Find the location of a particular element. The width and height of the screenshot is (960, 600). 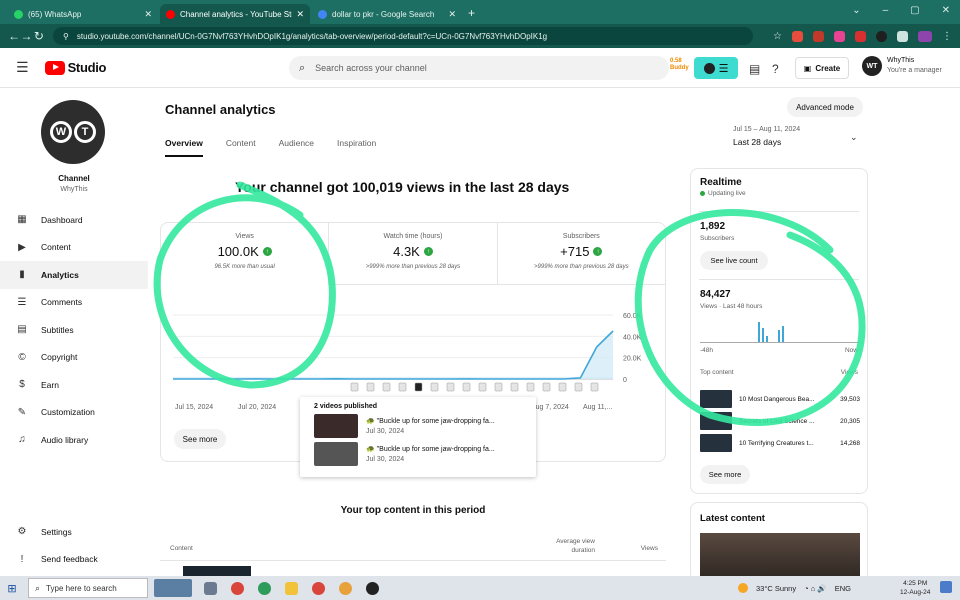

system-tray: 33°C Sunny ◔ ⌂ 🔊 ENG is located at coordinates (794, 588).